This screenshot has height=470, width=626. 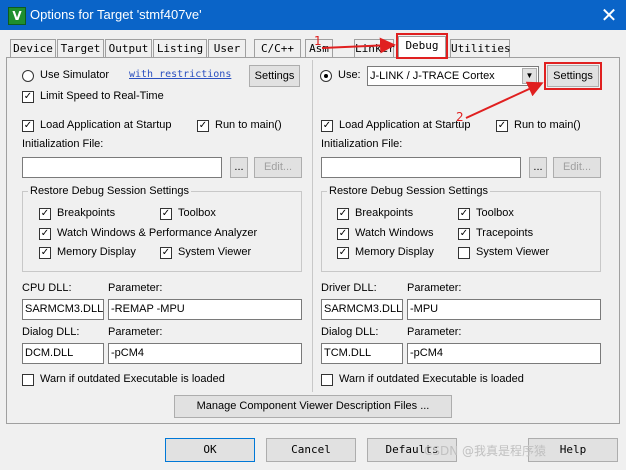 What do you see at coordinates (358, 45) in the screenshot?
I see `arrow-to-debug-tab` at bounding box center [358, 45].